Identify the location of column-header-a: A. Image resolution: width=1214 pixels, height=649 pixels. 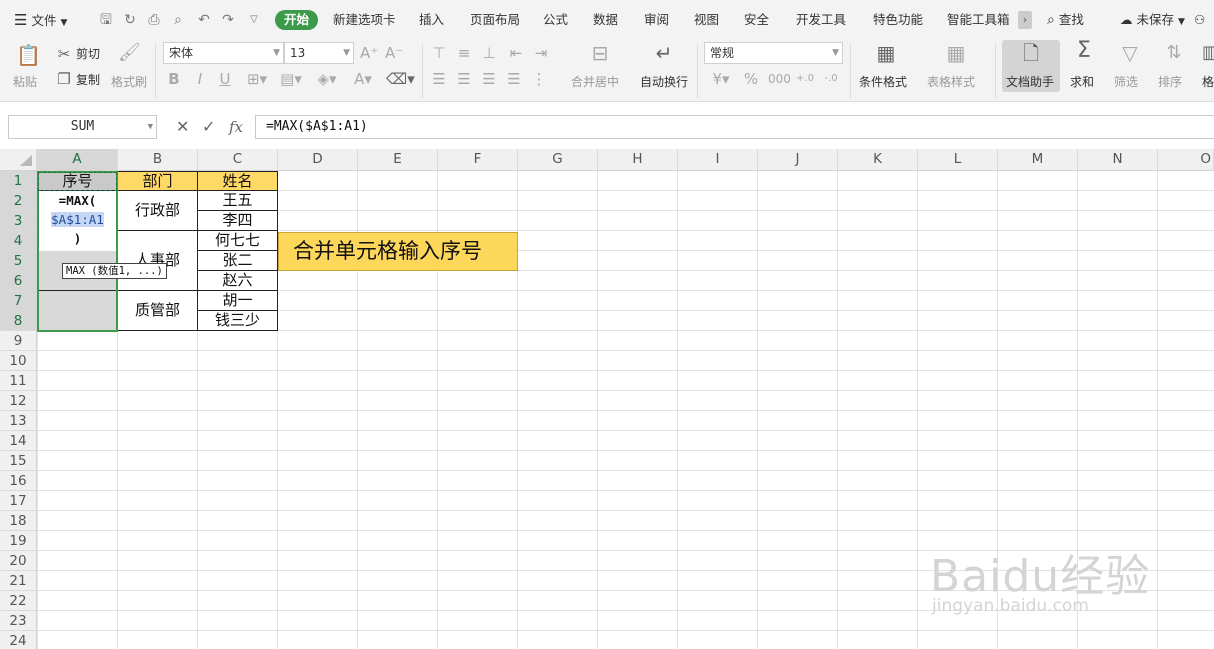
(77, 159).